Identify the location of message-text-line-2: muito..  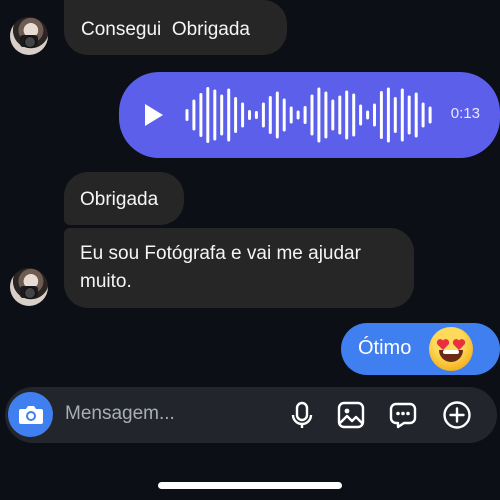
(106, 281).